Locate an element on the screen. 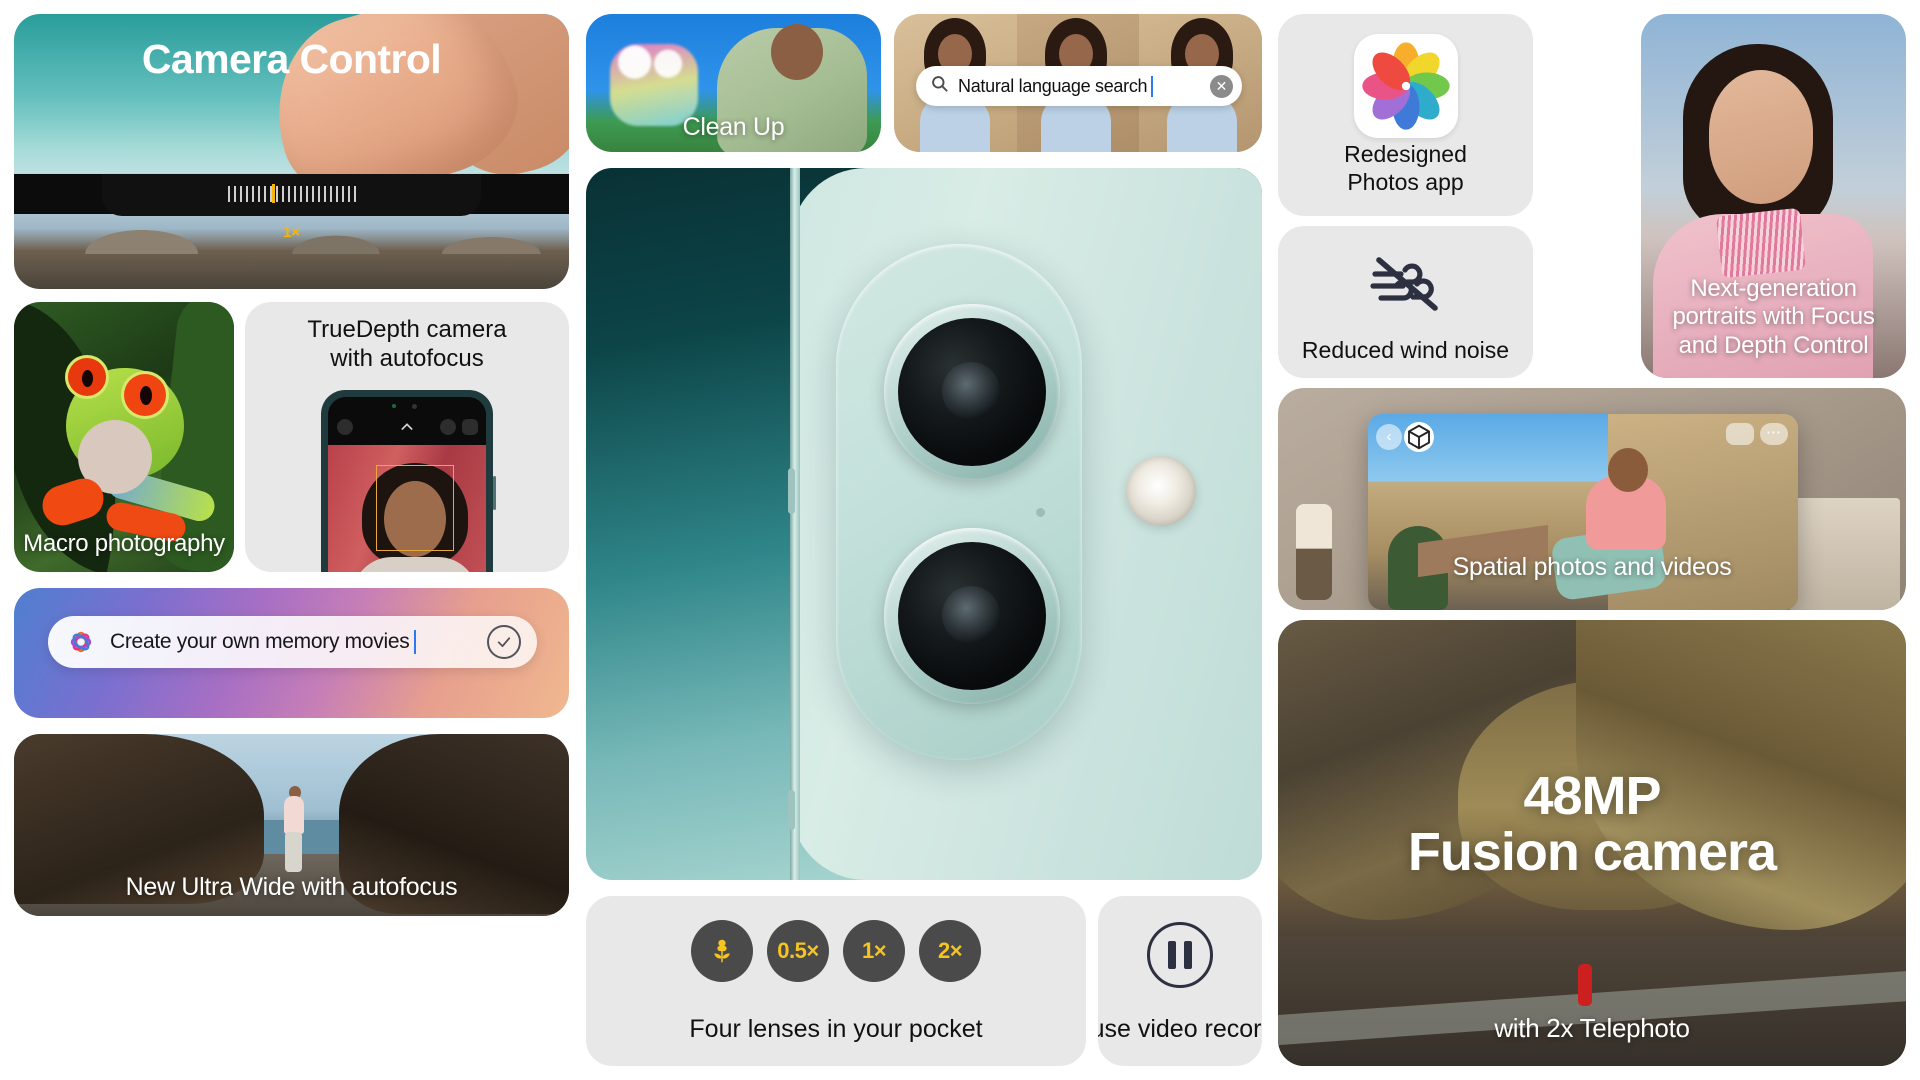  card-fusion-camera: 48MP Fusion camera with 2x Telephoto is located at coordinates (1592, 843).